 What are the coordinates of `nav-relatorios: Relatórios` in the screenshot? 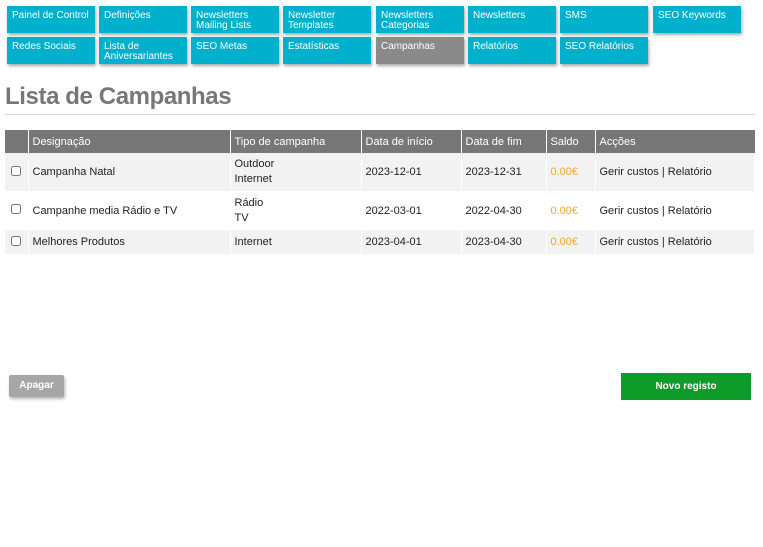 It's located at (512, 50).